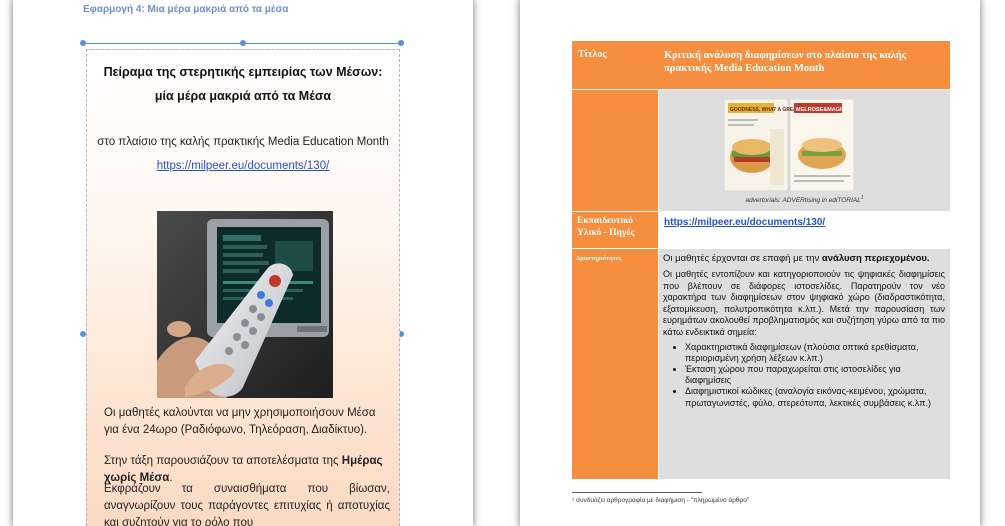 The image size is (1005, 526). Describe the element at coordinates (592, 54) in the screenshot. I see `title-label: Τίτλος` at that location.